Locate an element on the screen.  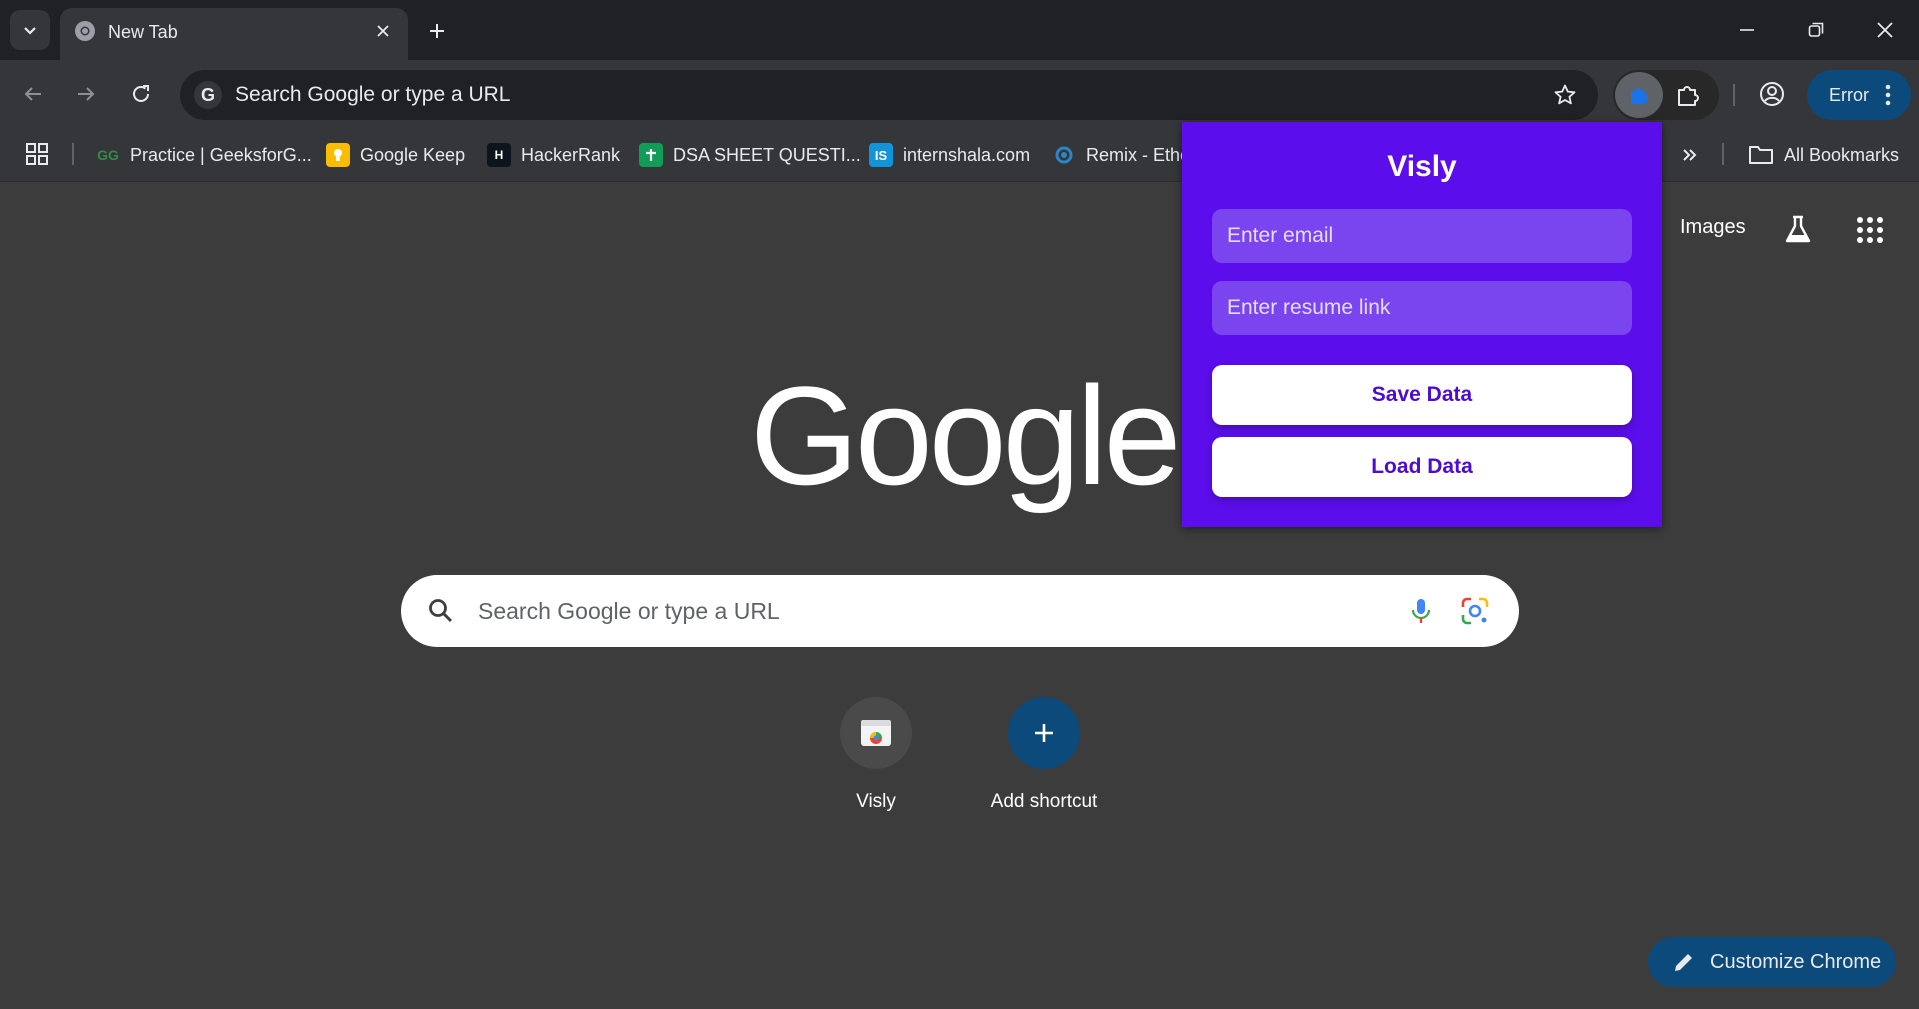
error-menu-button: Error is located at coordinates (1859, 95).